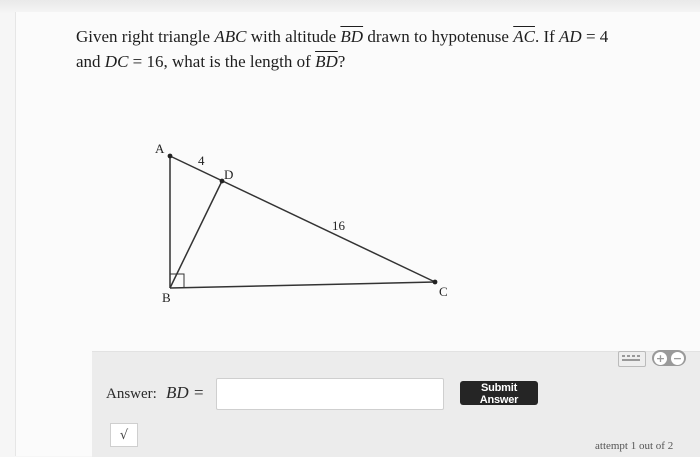  What do you see at coordinates (228, 174) in the screenshot?
I see `label-d: D` at bounding box center [228, 174].